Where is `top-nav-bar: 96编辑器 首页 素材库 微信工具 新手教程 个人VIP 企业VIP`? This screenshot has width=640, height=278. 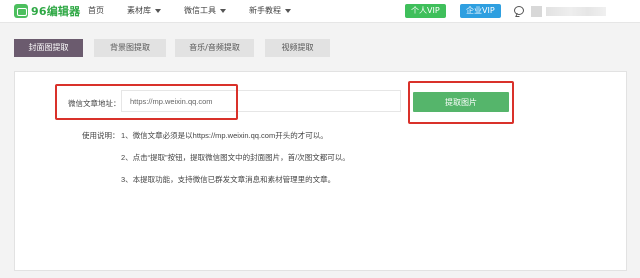
top-nav-bar: 96编辑器 首页 素材库 微信工具 新手教程 个人VIP 企业VIP is located at coordinates (320, 11).